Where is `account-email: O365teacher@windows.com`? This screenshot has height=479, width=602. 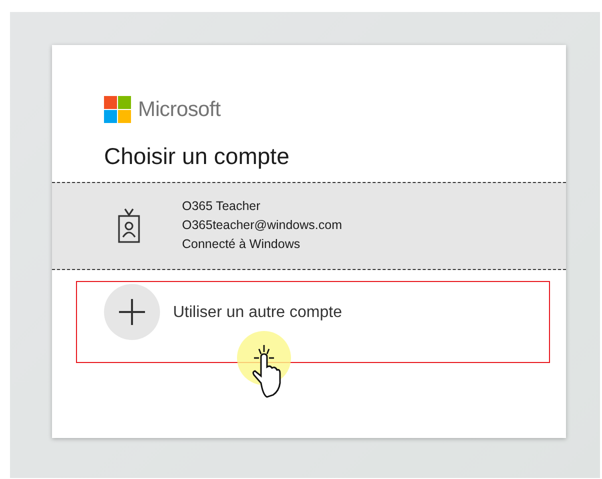
account-email: O365teacher@windows.com is located at coordinates (262, 225).